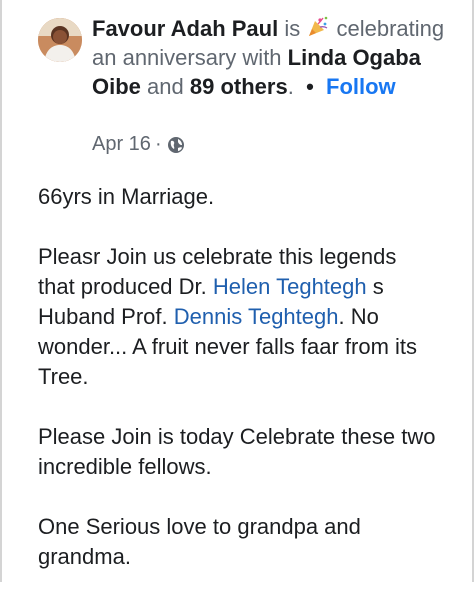 Image resolution: width=474 pixels, height=602 pixels. I want to click on avatar-photo-icon, so click(60, 40).